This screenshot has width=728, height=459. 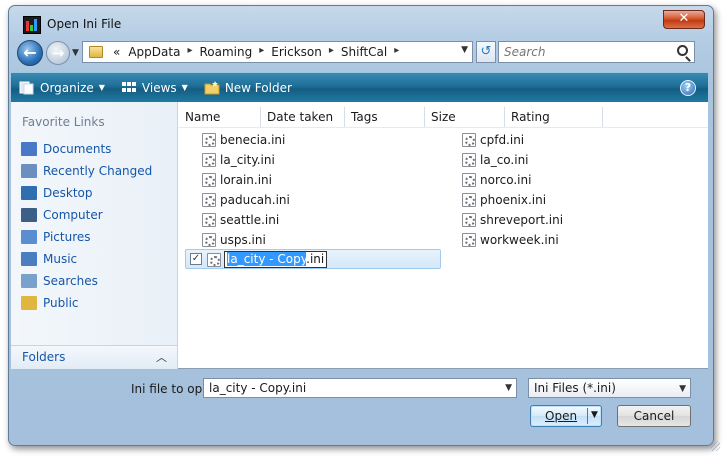 I want to click on views-button: Views ▼, so click(x=154, y=87).